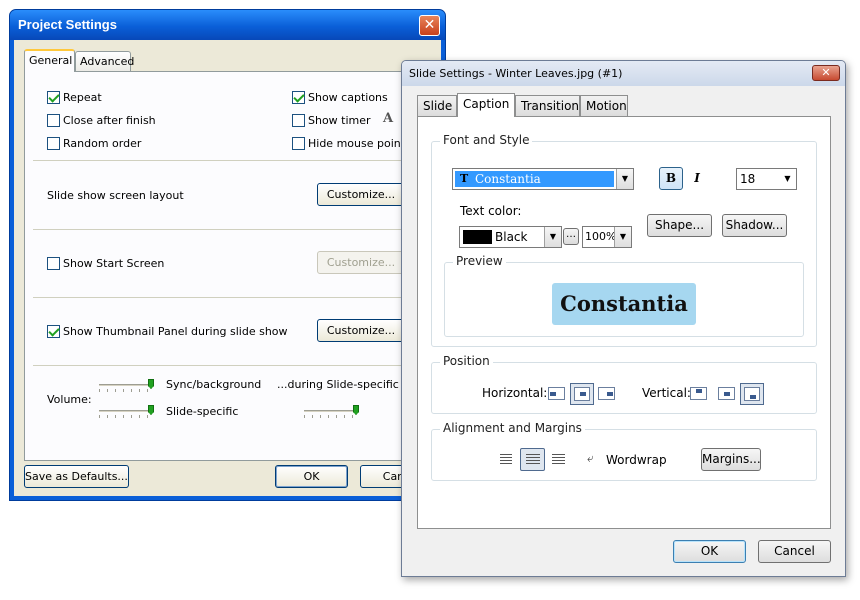  What do you see at coordinates (558, 459) in the screenshot?
I see `align-right-text-icon` at bounding box center [558, 459].